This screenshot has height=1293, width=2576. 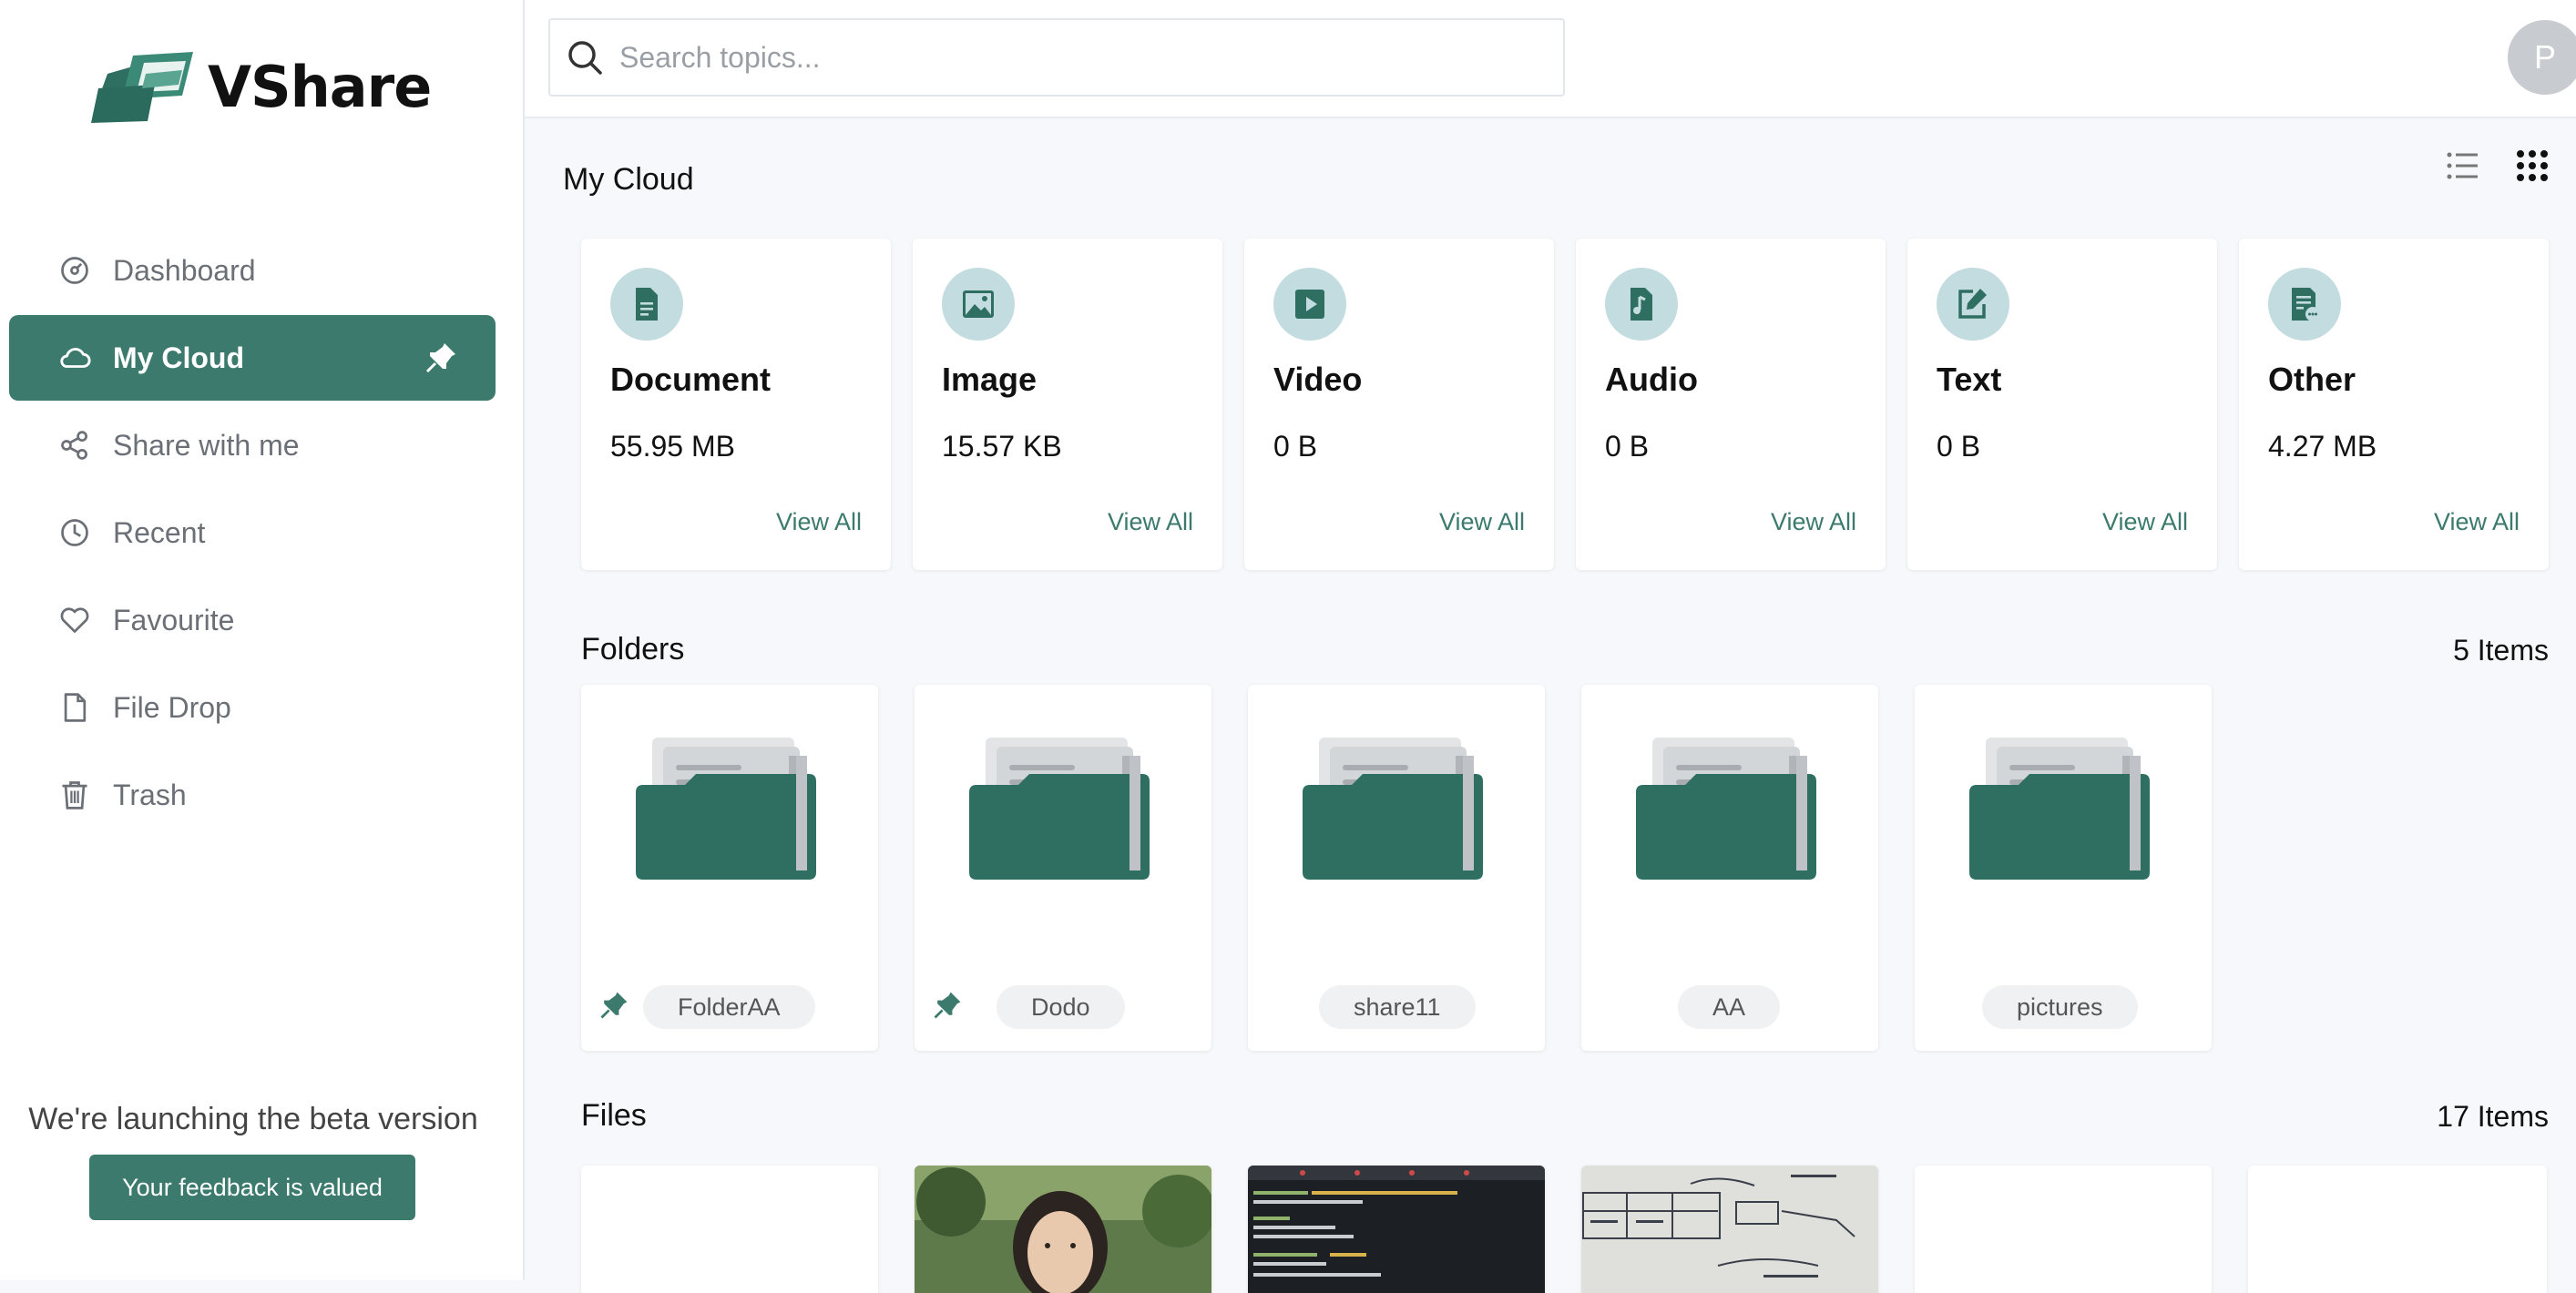 I want to click on file-icon, so click(x=75, y=707).